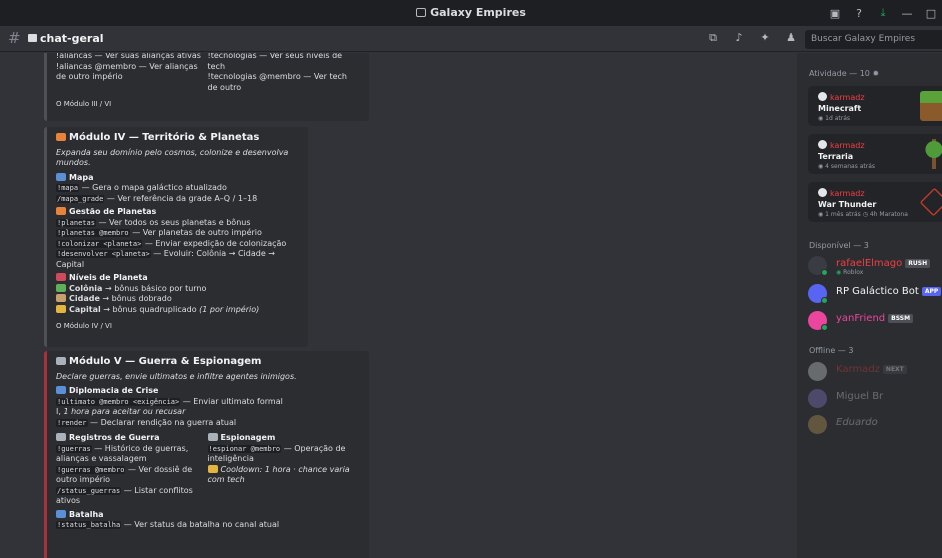  I want to click on member-rafaelelmago: rafaelElmago RUSH ◉ Roblox, so click(875, 265).